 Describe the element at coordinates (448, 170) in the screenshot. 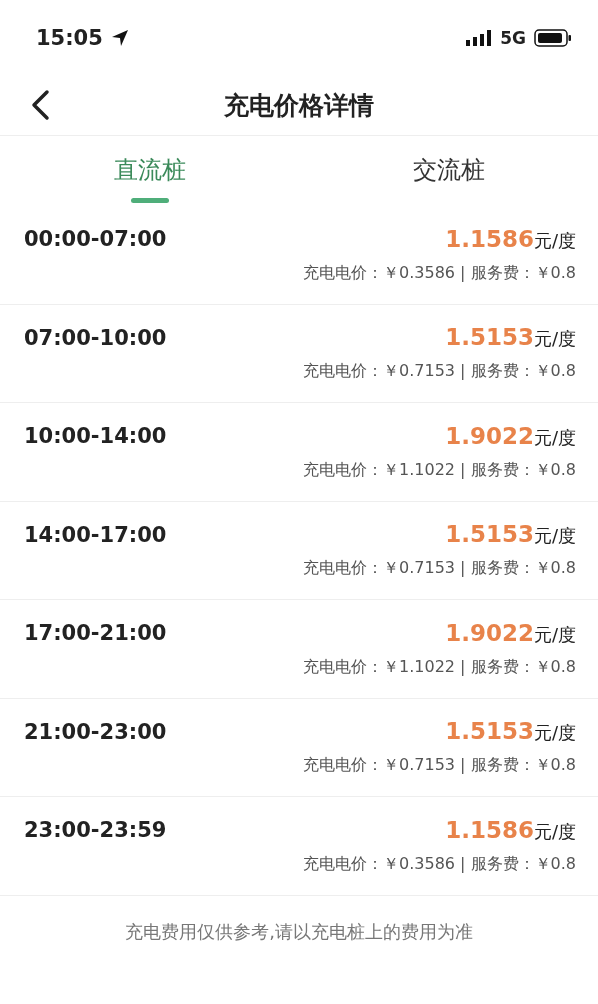

I see `tab: 交流桩` at that location.